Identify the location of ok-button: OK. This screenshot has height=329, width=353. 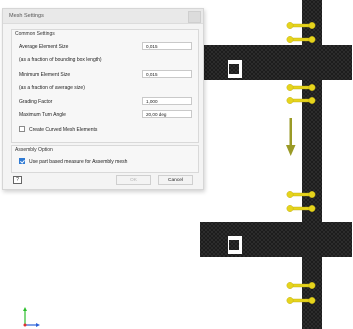
(133, 180).